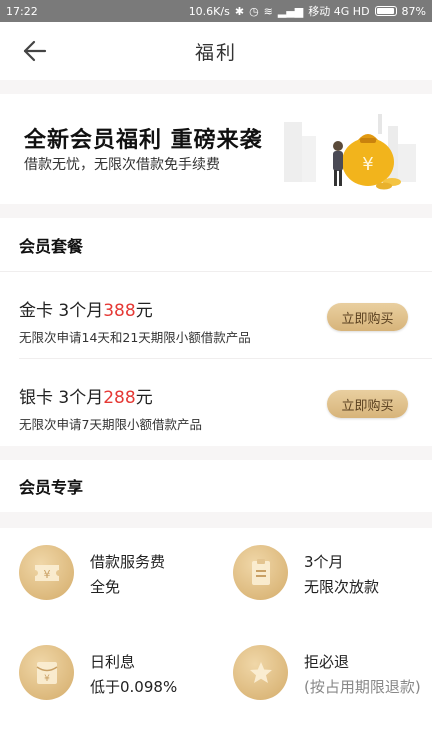  I want to click on money-bag-illustration: ¥, so click(350, 152).